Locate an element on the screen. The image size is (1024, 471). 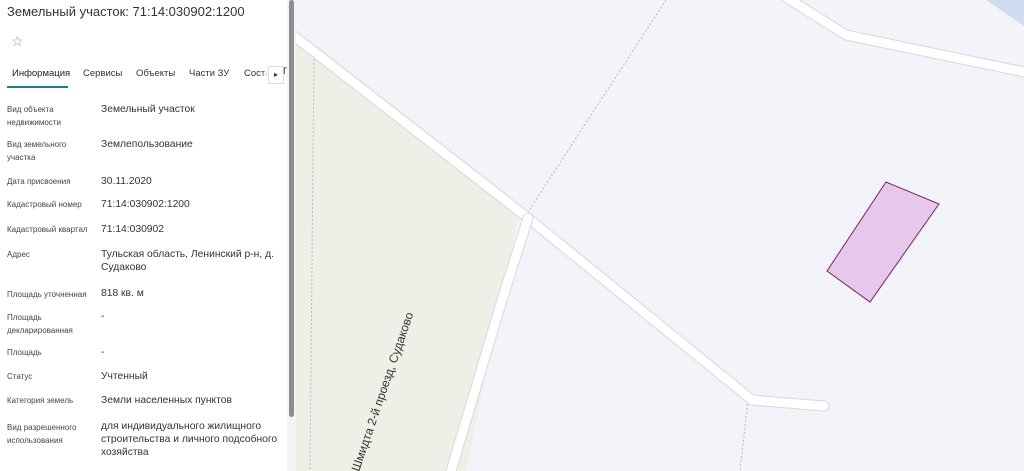
row-value-parcel-type: Землепользование is located at coordinates (147, 144).